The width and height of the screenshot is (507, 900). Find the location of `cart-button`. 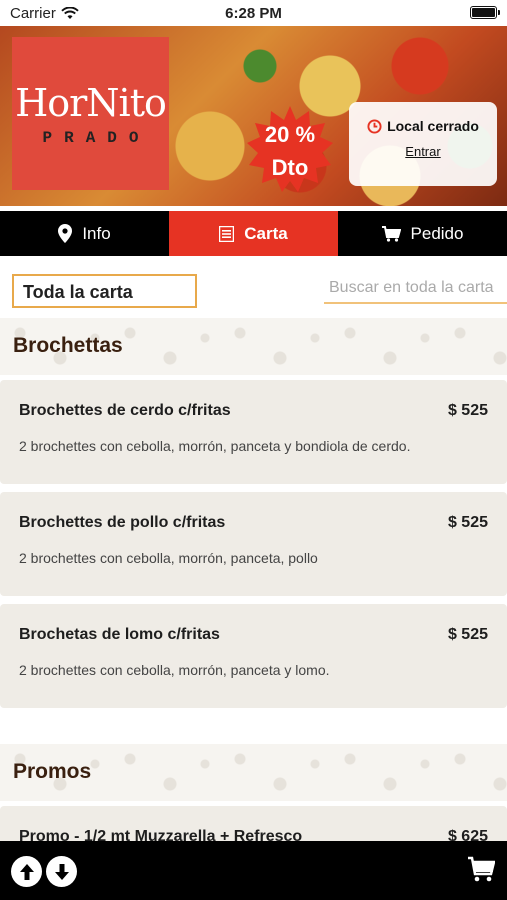

cart-button is located at coordinates (481, 871).